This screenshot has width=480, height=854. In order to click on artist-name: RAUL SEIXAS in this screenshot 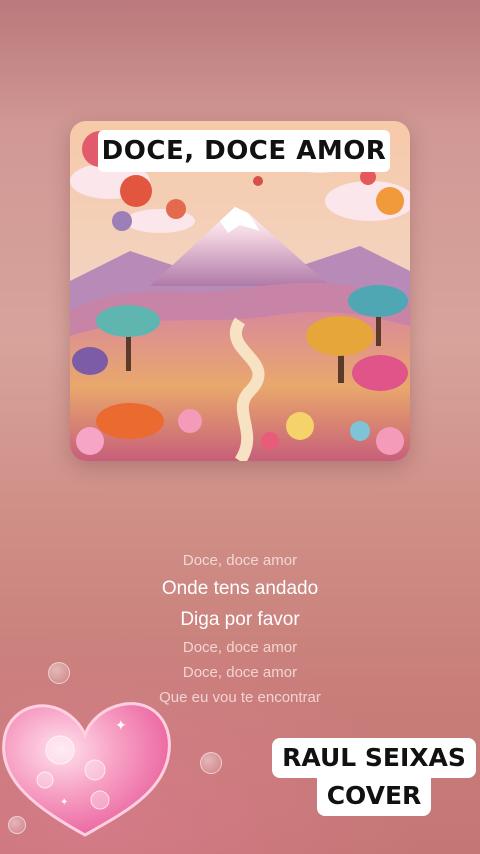, I will do `click(374, 758)`.